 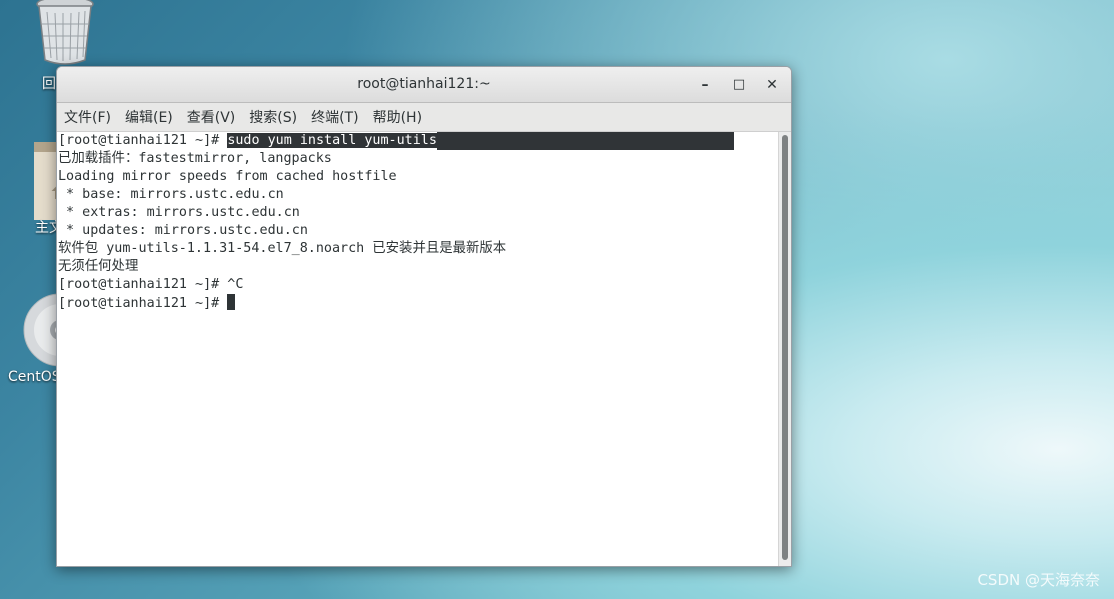 What do you see at coordinates (705, 85) in the screenshot?
I see `minimize-button: –` at bounding box center [705, 85].